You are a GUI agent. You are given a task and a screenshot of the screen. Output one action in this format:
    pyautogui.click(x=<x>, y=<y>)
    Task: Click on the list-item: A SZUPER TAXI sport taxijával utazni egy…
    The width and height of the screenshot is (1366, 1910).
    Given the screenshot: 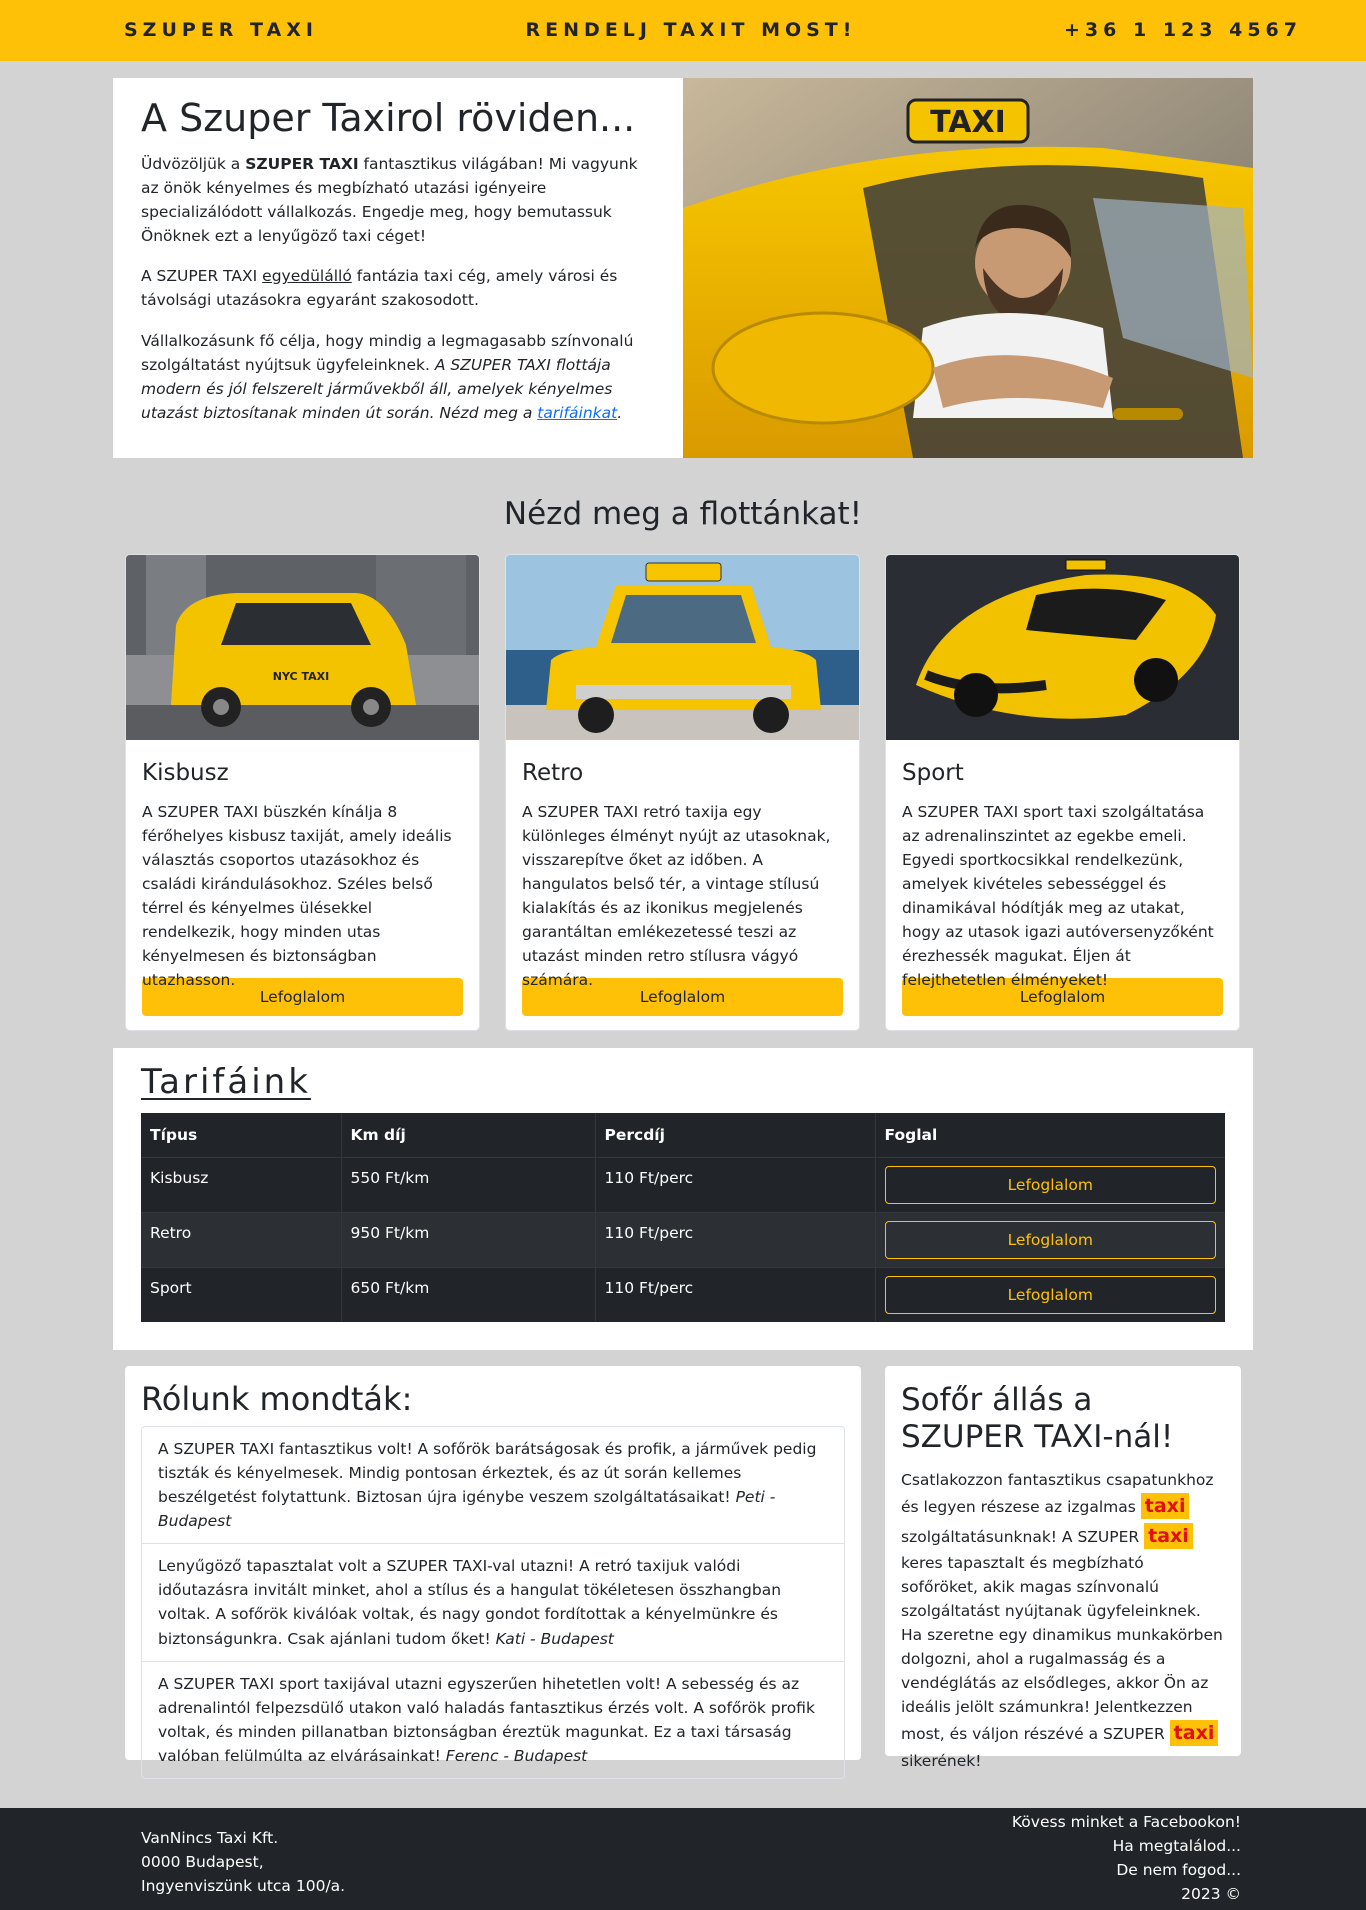 What is the action you would take?
    pyautogui.click(x=493, y=1719)
    